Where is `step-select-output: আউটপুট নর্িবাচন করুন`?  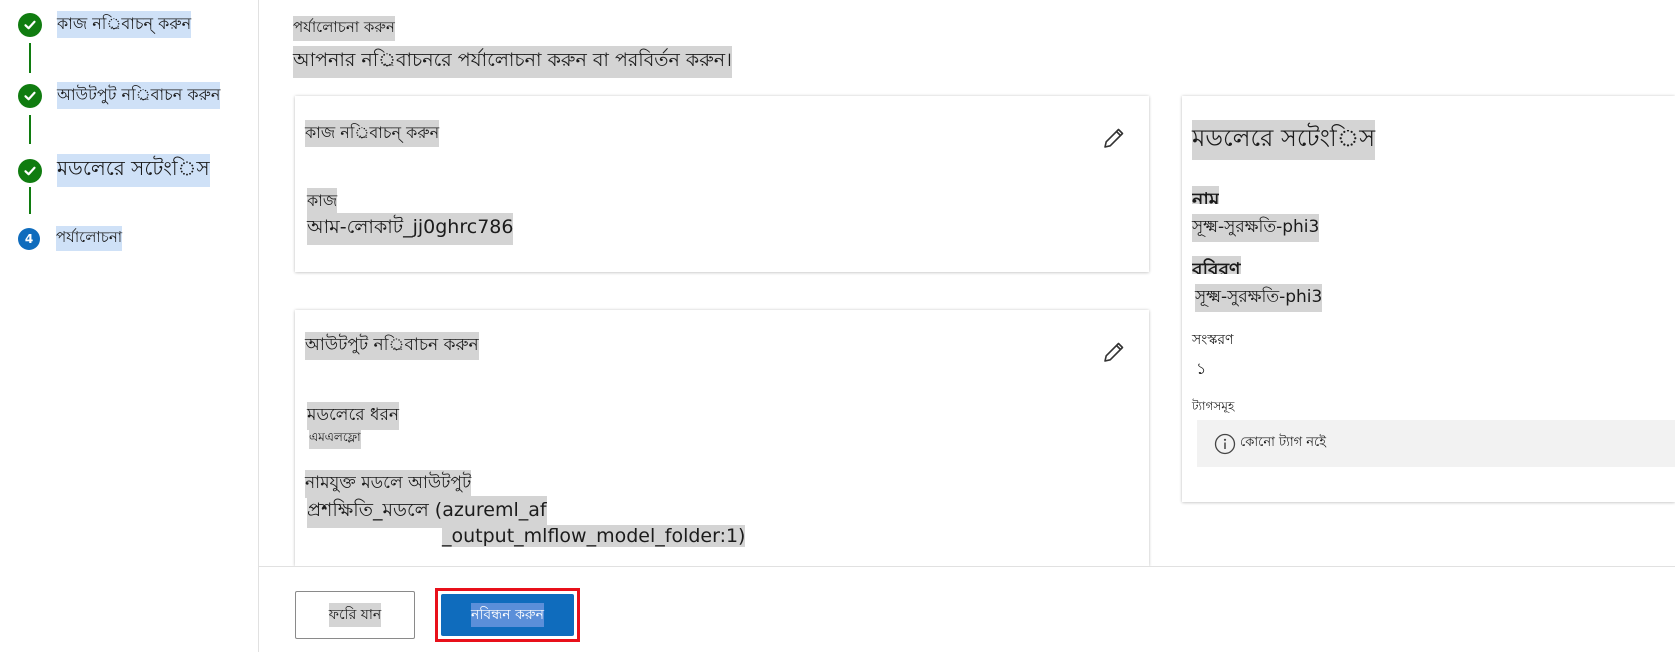 step-select-output: আউটপুট নর্িবাচন করুন is located at coordinates (119, 95).